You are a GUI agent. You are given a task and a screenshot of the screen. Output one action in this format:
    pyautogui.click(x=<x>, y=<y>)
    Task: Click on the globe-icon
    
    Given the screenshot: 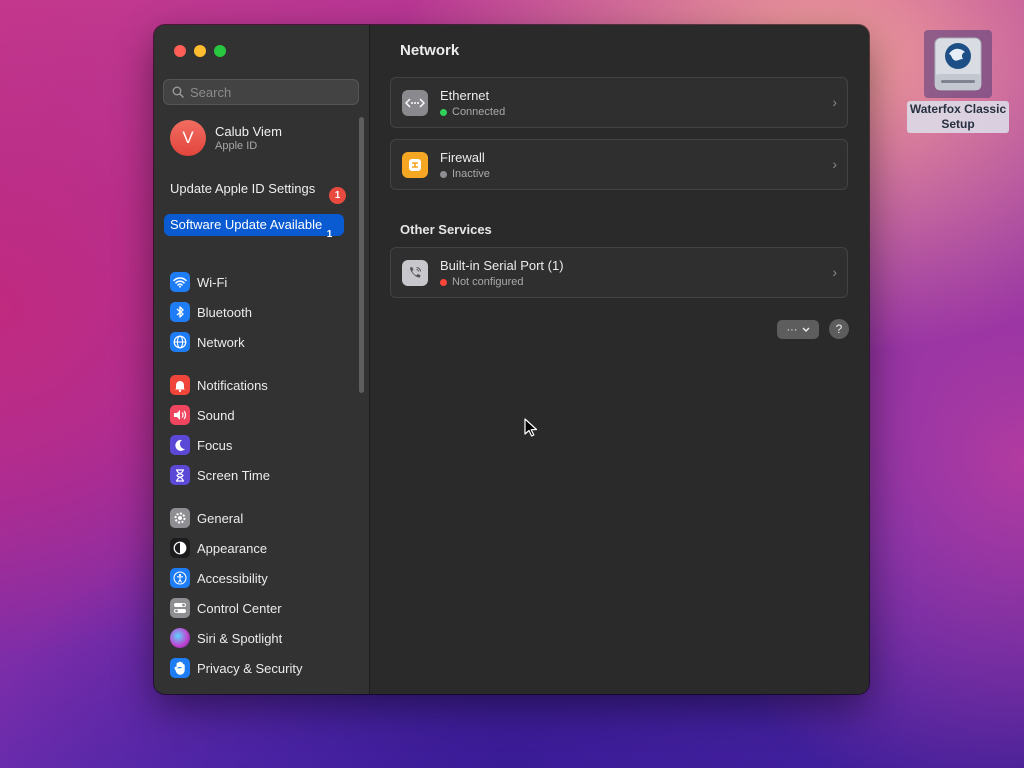 What is the action you would take?
    pyautogui.click(x=180, y=342)
    